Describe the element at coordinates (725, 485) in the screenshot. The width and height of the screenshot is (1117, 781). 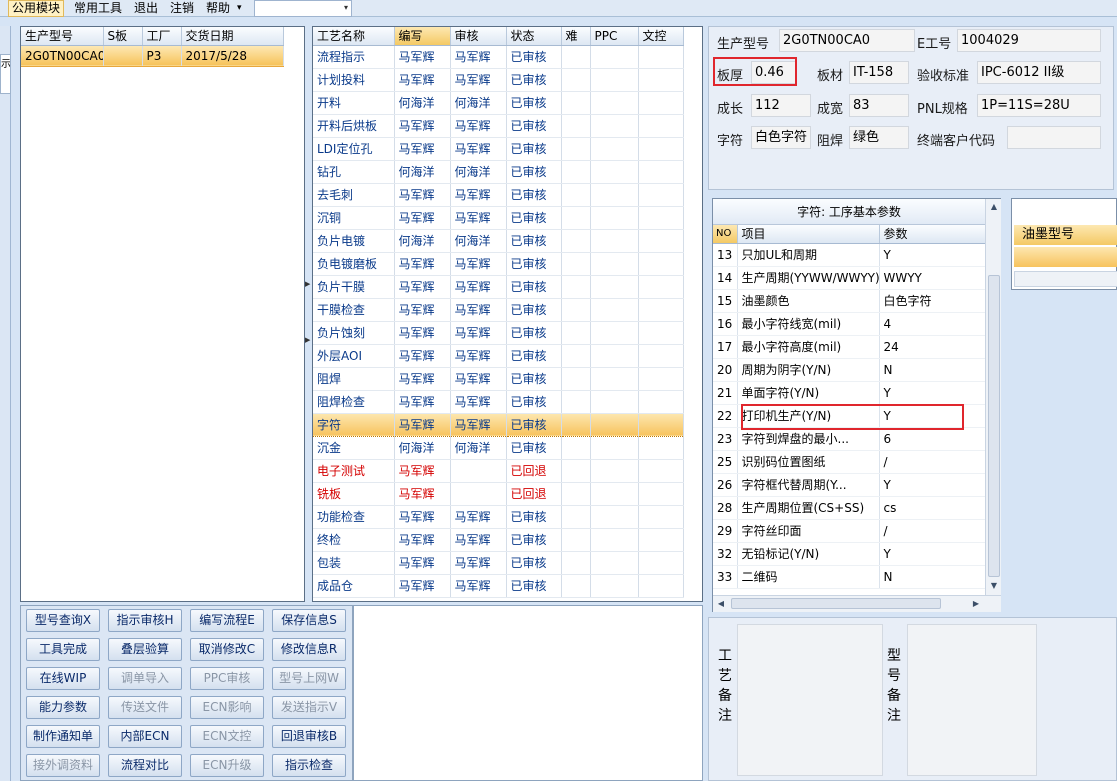
I see `param-no: 26` at that location.